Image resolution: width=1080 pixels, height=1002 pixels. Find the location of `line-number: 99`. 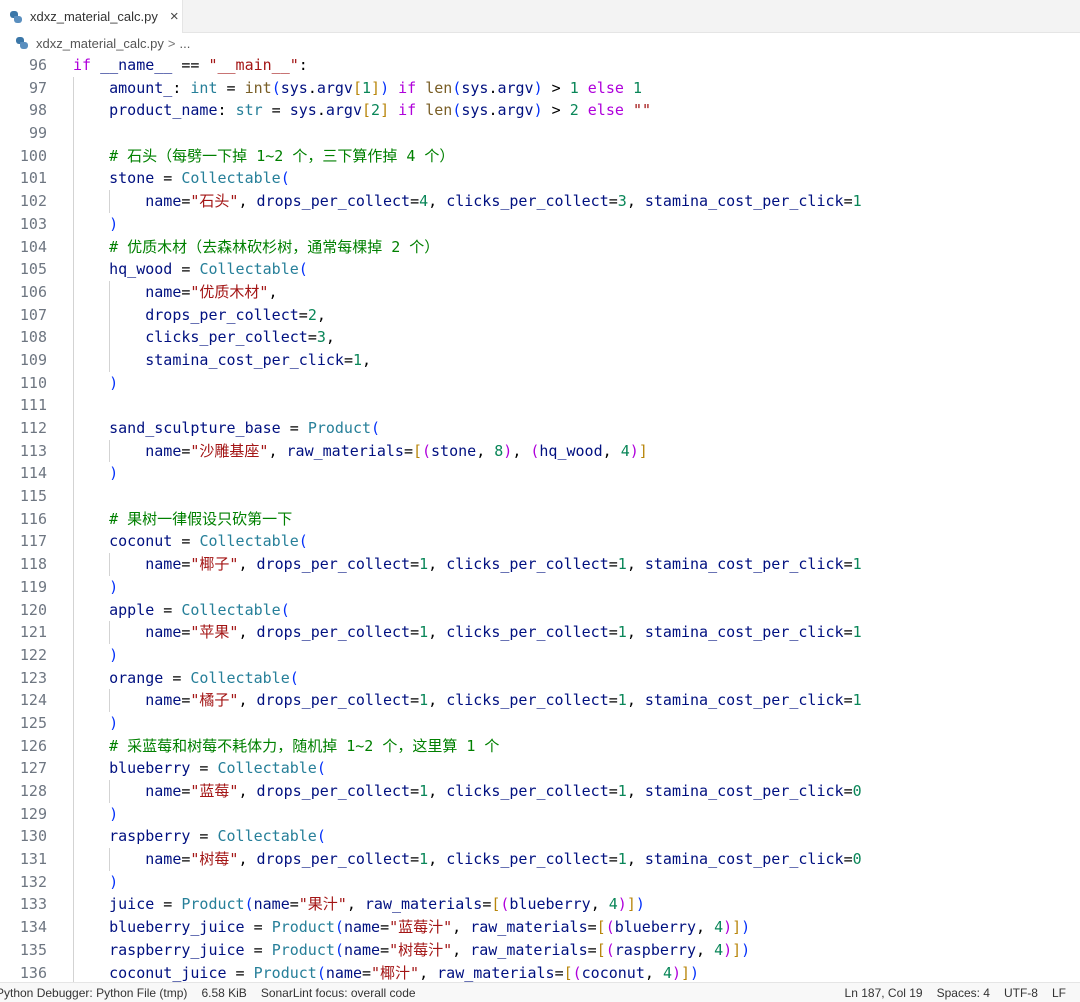

line-number: 99 is located at coordinates (37, 133).